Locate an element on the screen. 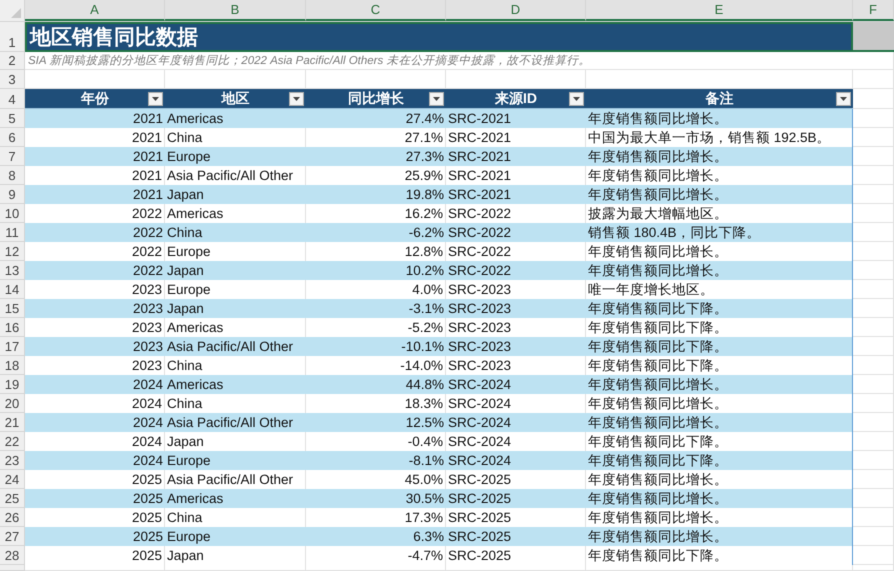 This screenshot has height=571, width=894. table-cell: 27.3% is located at coordinates (376, 156).